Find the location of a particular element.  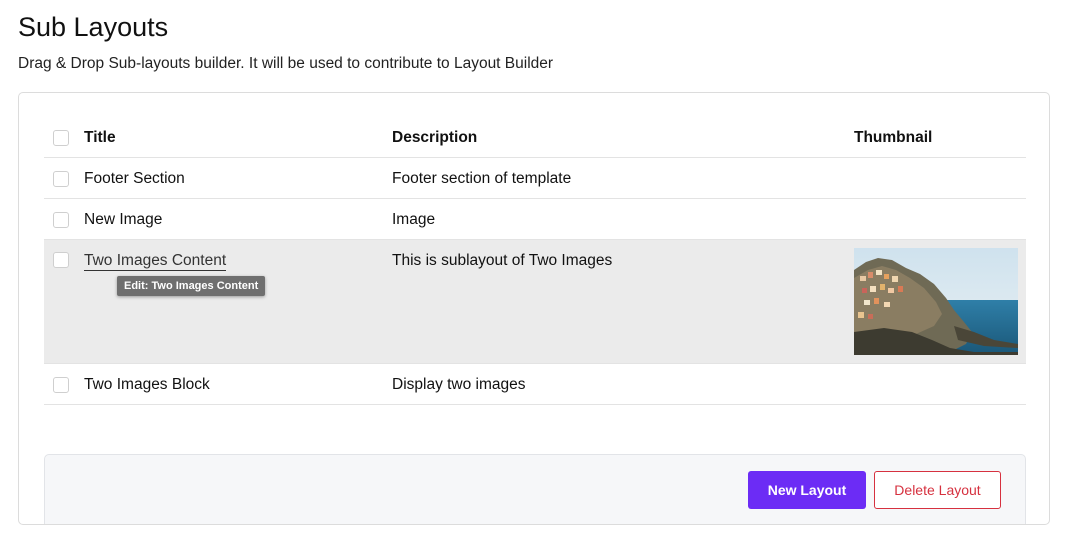

row-title: Footer Section is located at coordinates (134, 179).